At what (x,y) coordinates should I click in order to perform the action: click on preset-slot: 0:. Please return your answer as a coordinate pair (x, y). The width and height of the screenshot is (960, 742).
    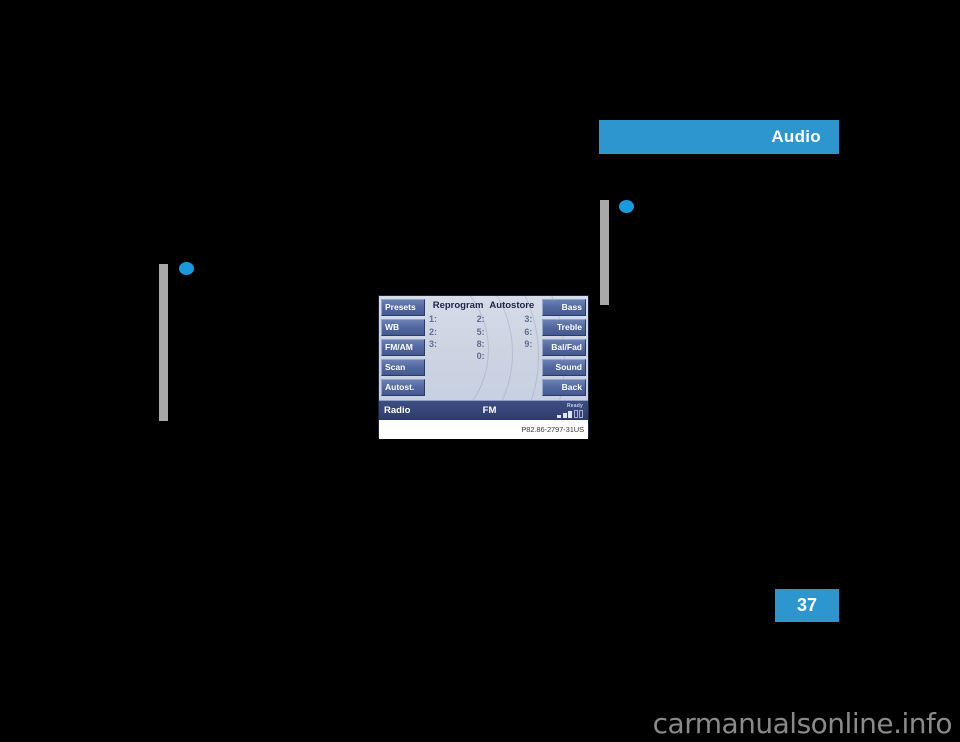
    Looking at the image, I should click on (484, 356).